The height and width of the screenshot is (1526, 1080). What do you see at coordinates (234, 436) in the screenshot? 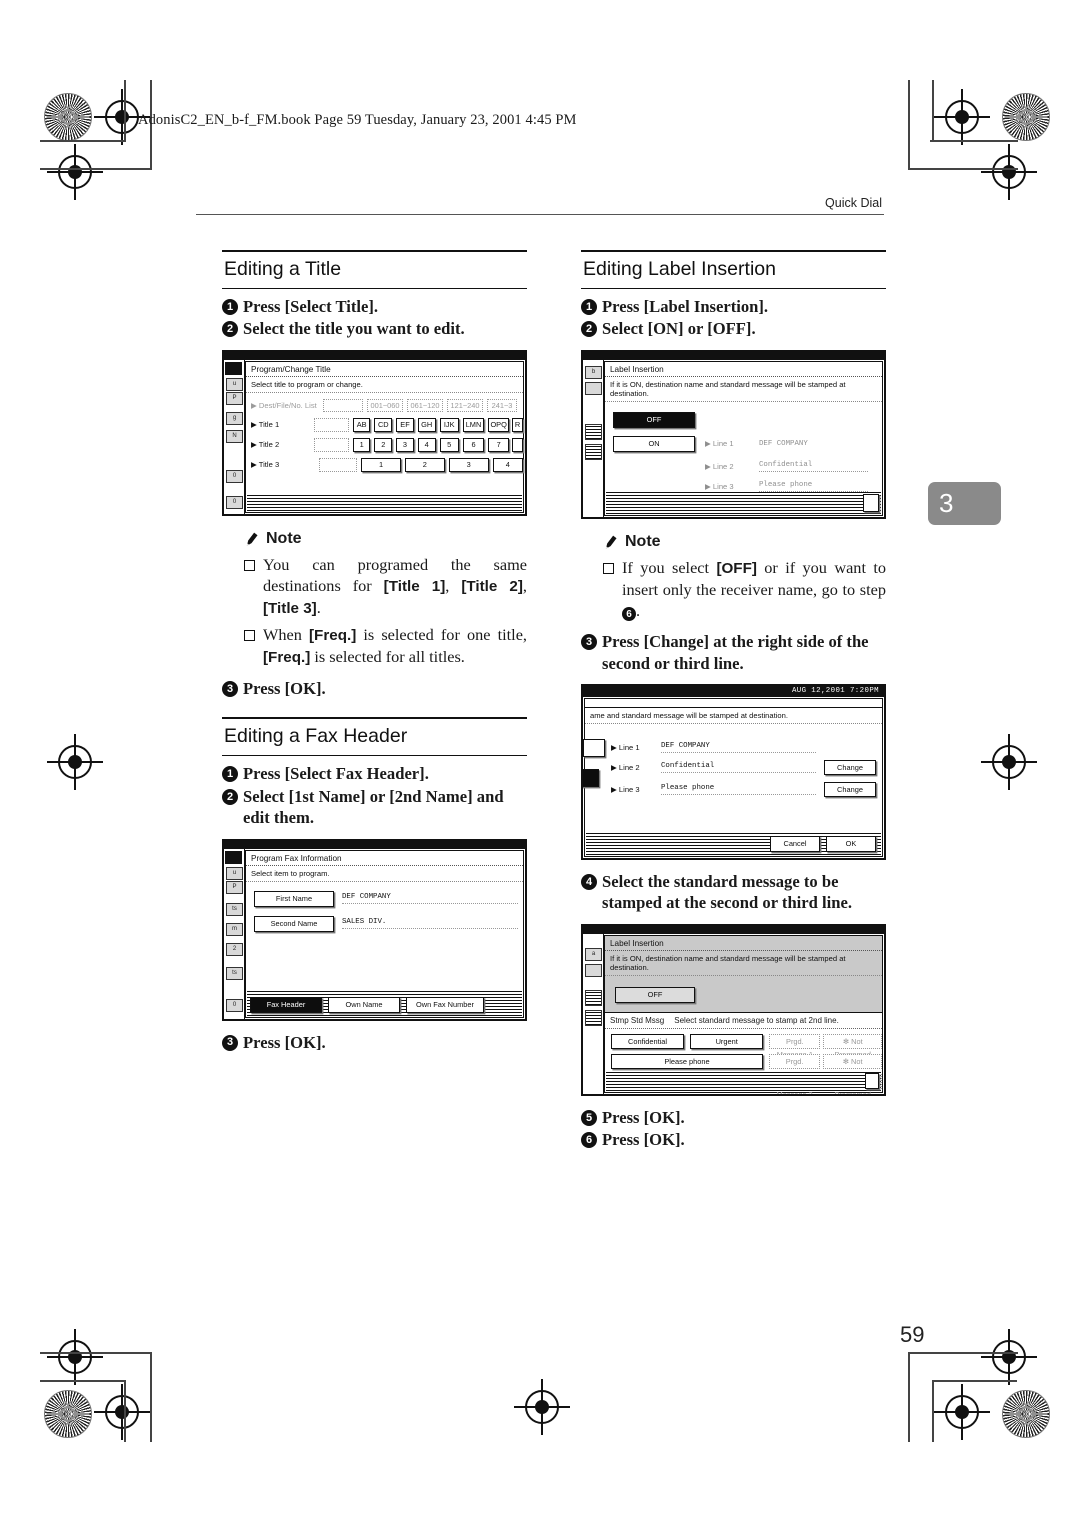
I see `panel-chip: N` at bounding box center [234, 436].